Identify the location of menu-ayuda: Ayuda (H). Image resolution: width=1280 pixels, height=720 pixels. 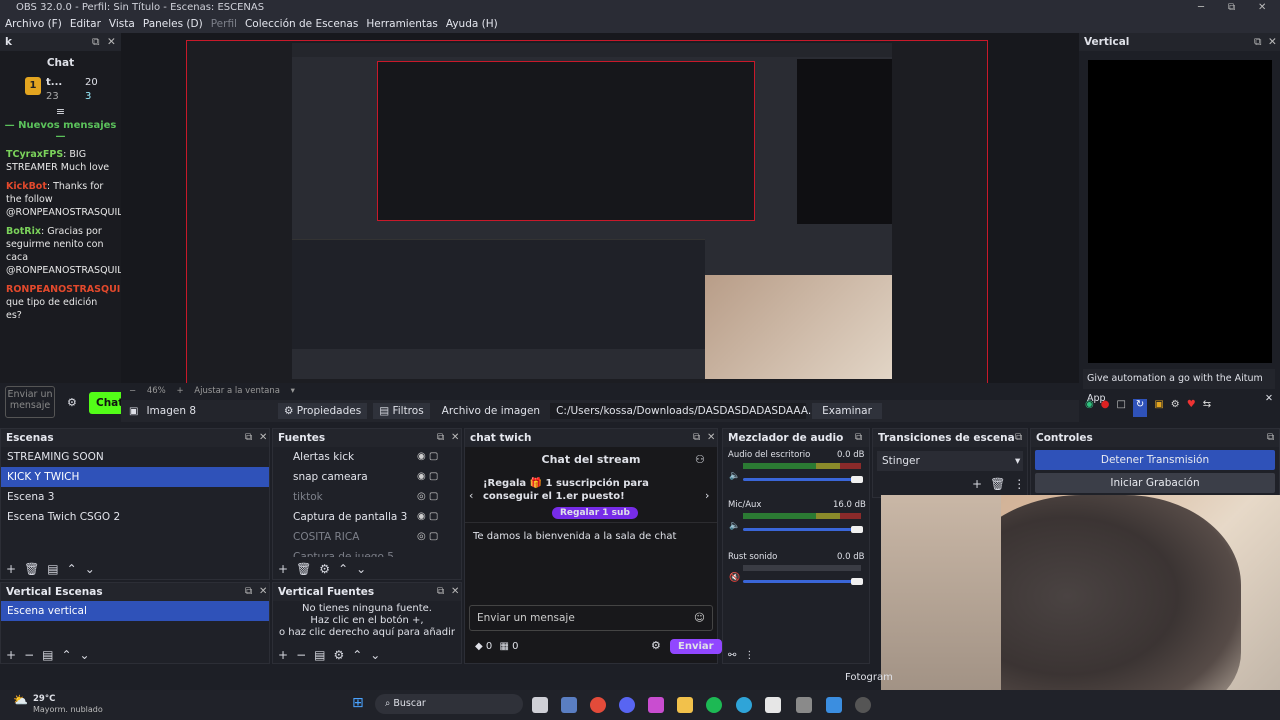
(472, 24).